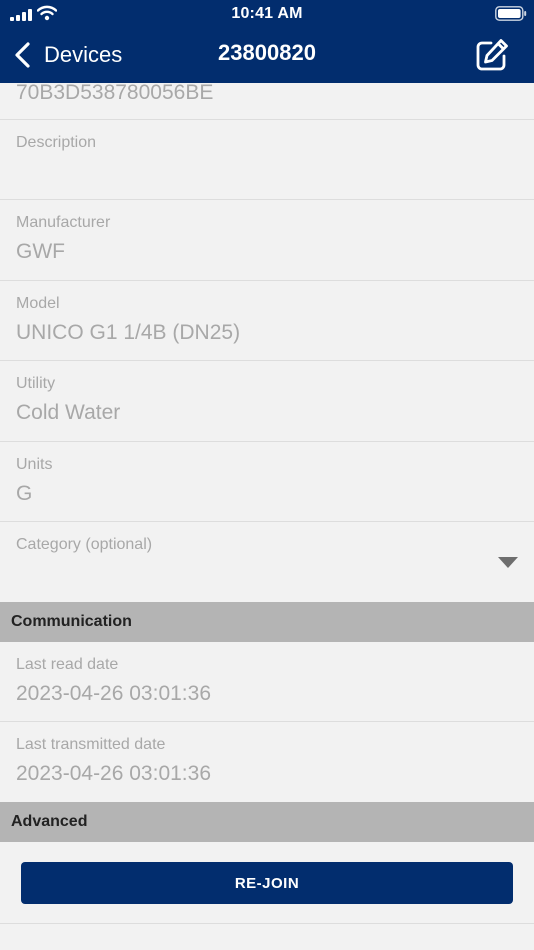 Image resolution: width=534 pixels, height=950 pixels. Describe the element at coordinates (267, 923) in the screenshot. I see `divider` at that location.